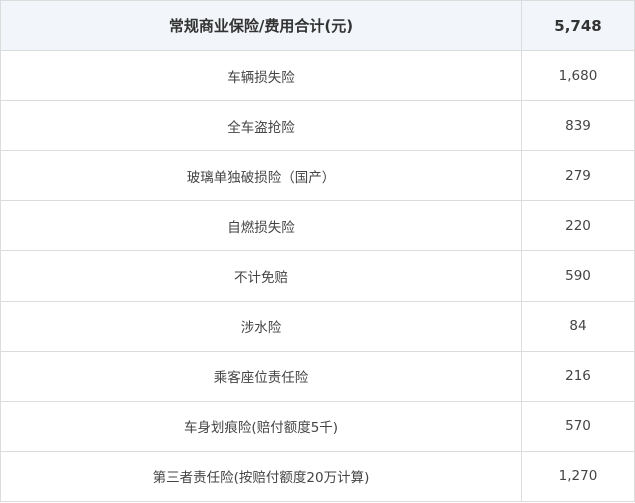  What do you see at coordinates (578, 426) in the screenshot?
I see `row-item-cost: 570` at bounding box center [578, 426].